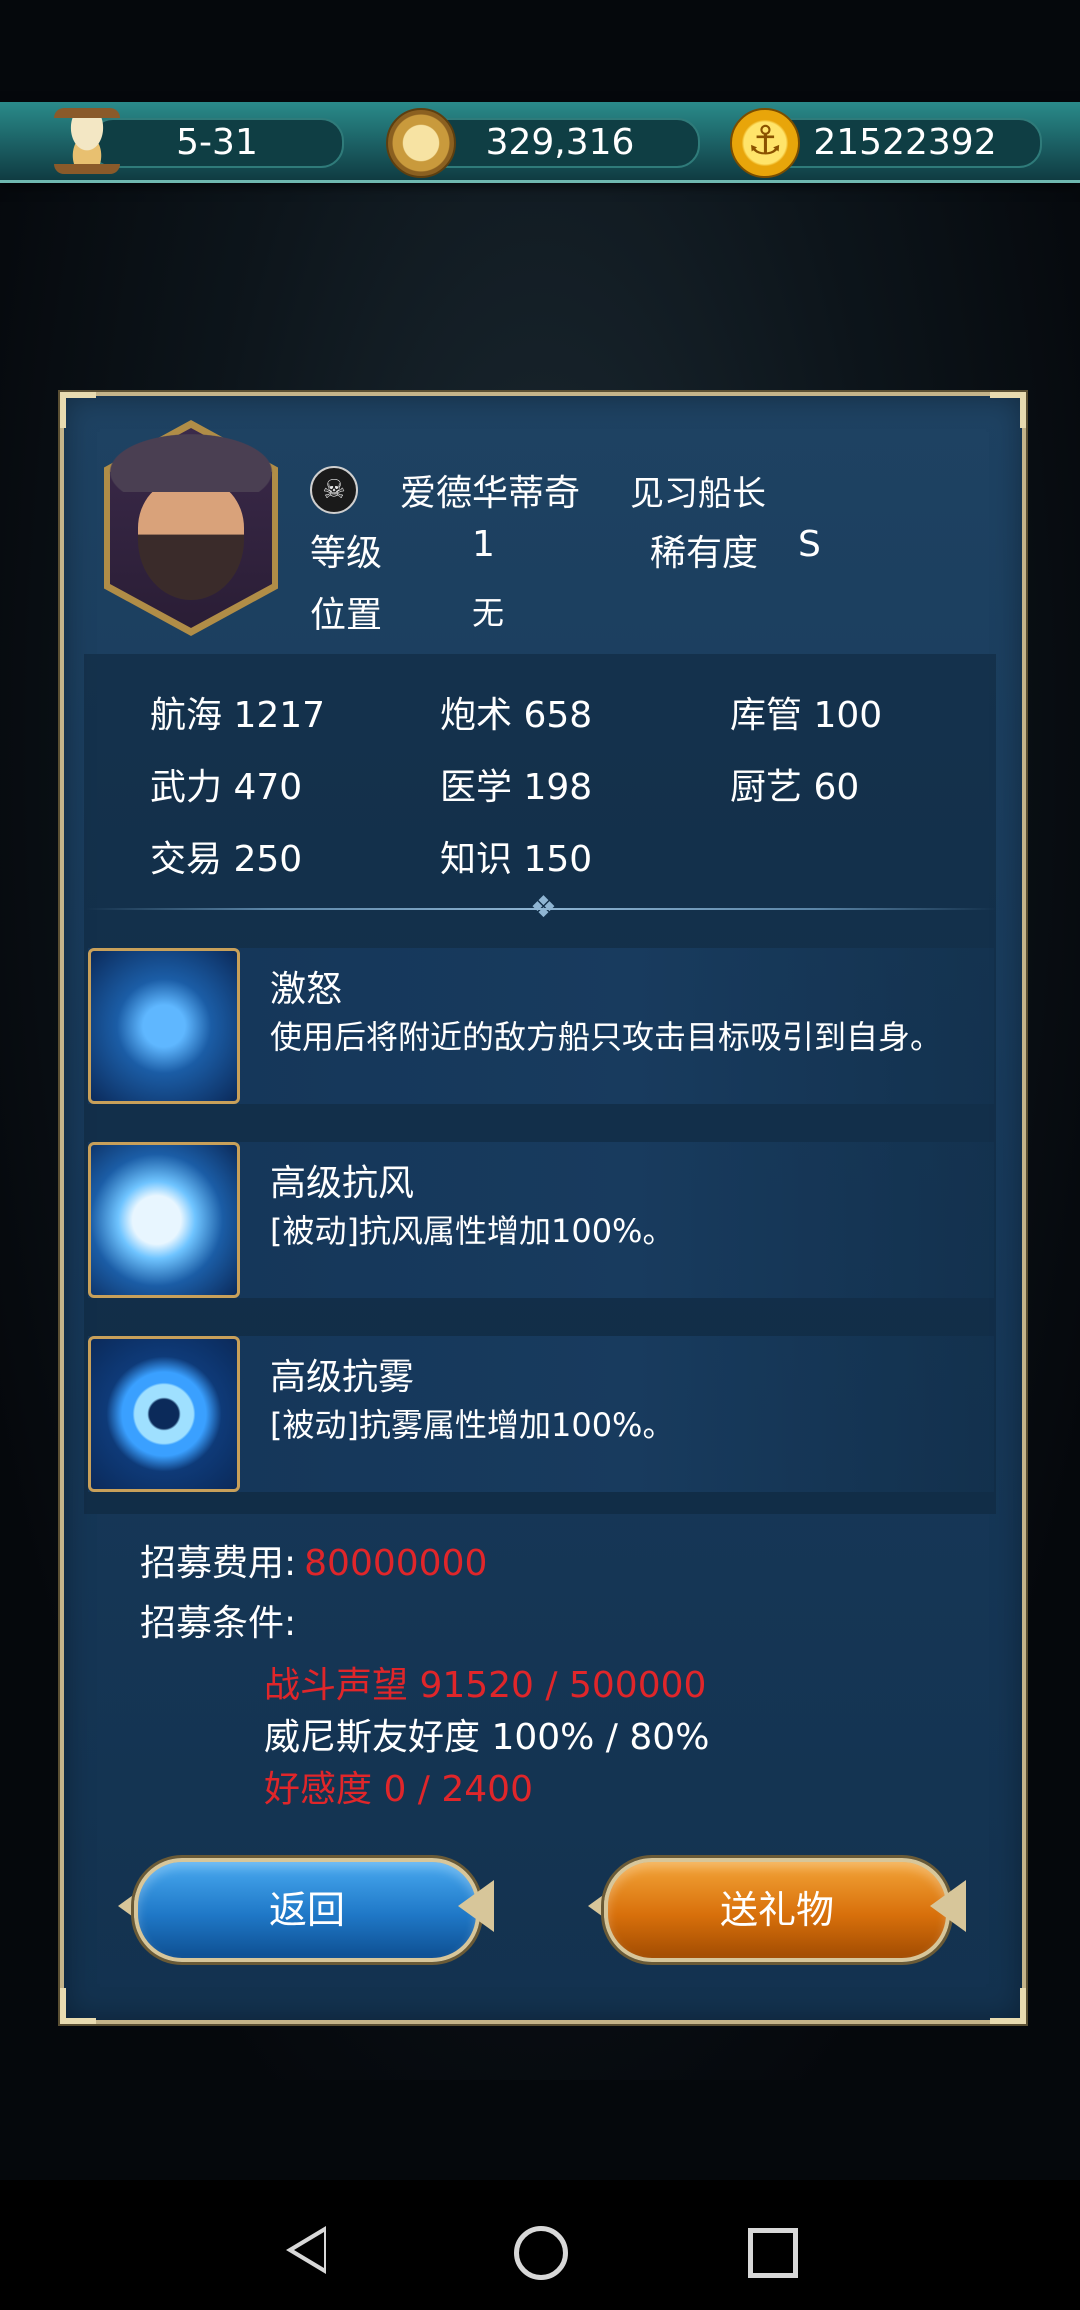 This screenshot has height=2310, width=1080. I want to click on condition-affection: 好感度 0 / 2400, so click(398, 1789).